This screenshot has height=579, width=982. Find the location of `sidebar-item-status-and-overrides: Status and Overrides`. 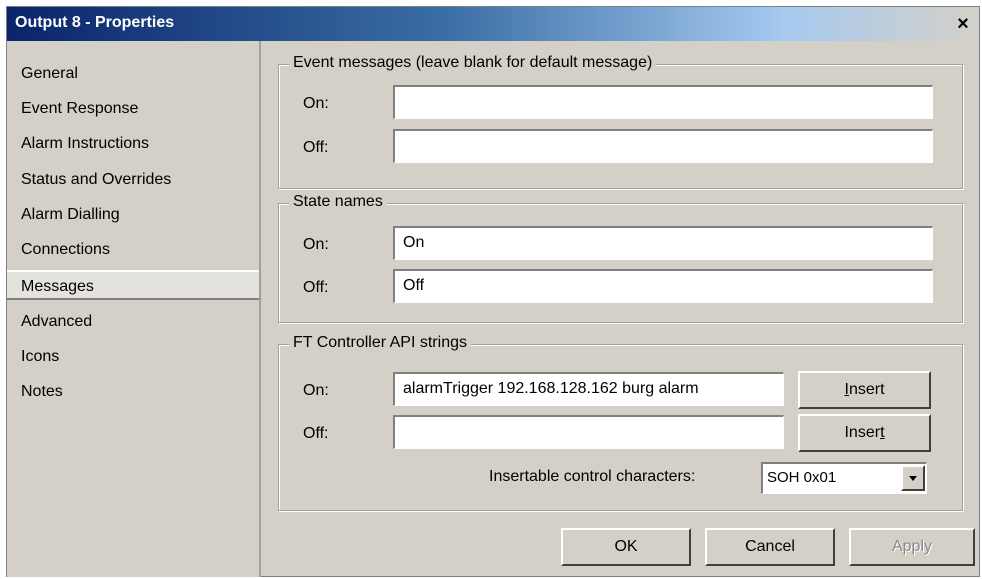

sidebar-item-status-and-overrides: Status and Overrides is located at coordinates (96, 180).